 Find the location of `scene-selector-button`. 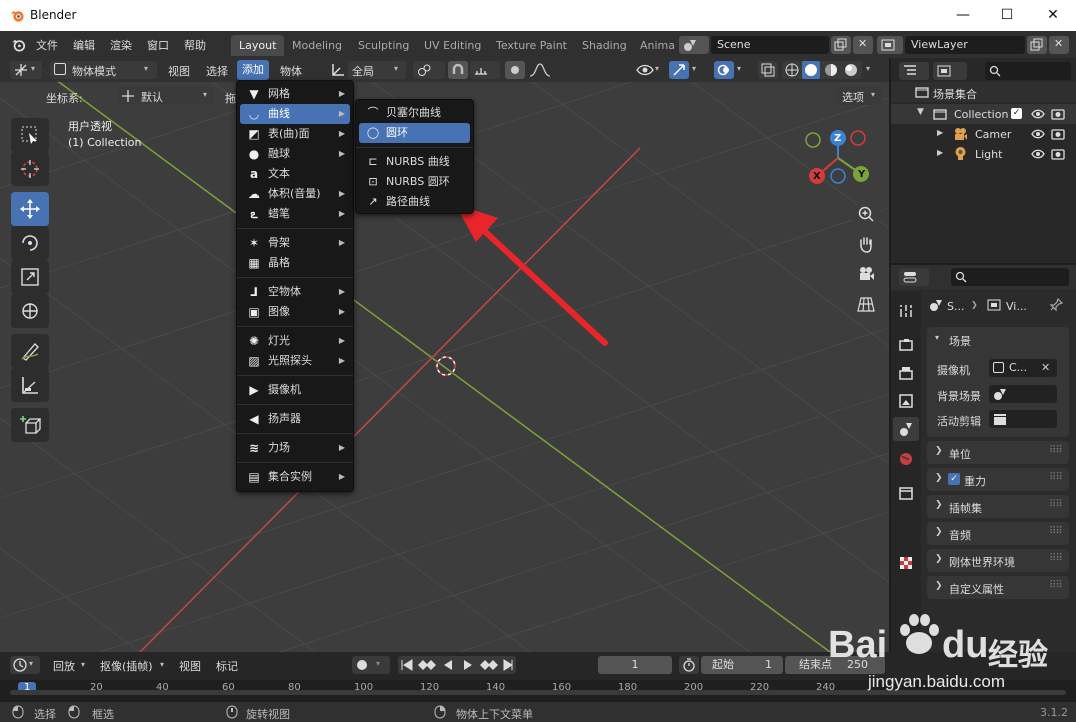

scene-selector-button is located at coordinates (694, 45).